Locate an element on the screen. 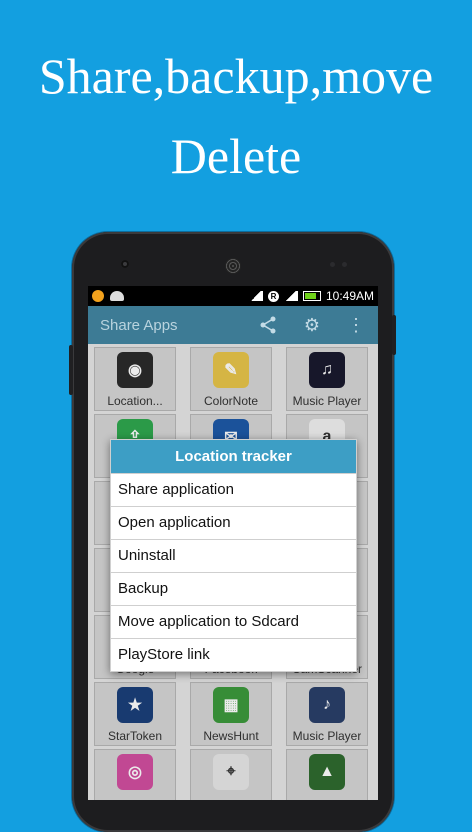  android-icon is located at coordinates (117, 296).